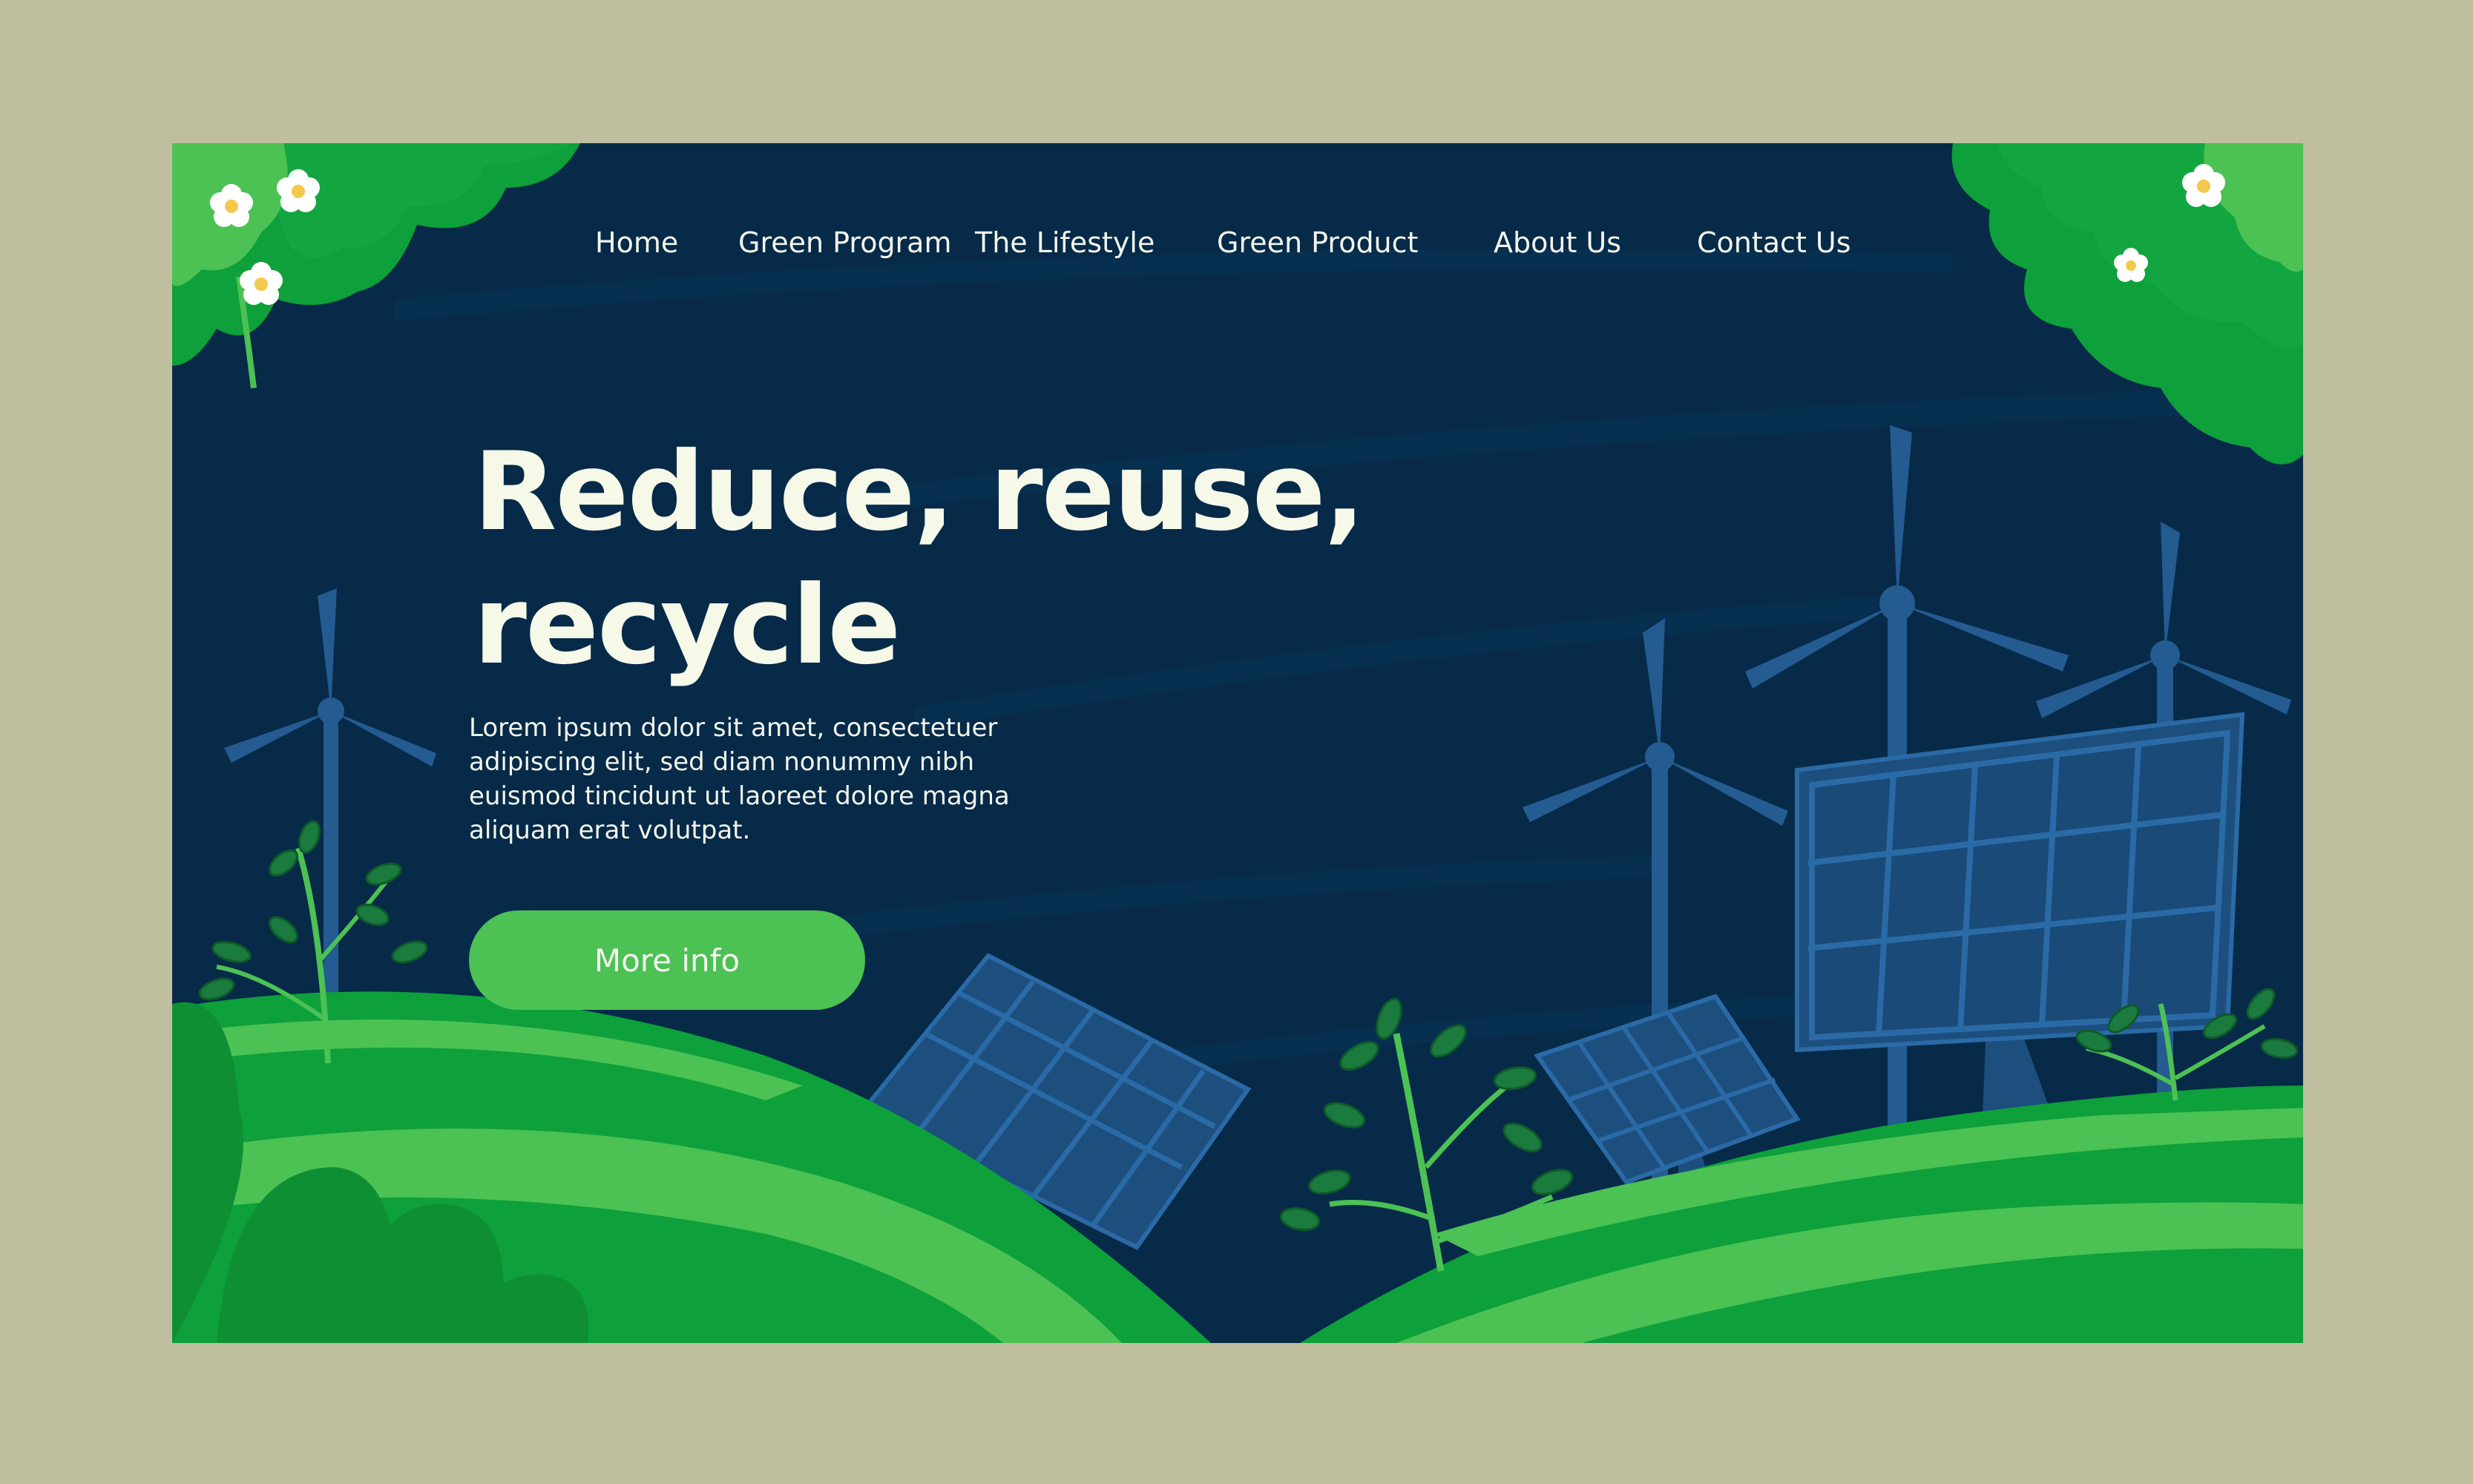 The width and height of the screenshot is (2473, 1484). I want to click on hero-headline-line1: Reduce, reuse,, so click(919, 492).